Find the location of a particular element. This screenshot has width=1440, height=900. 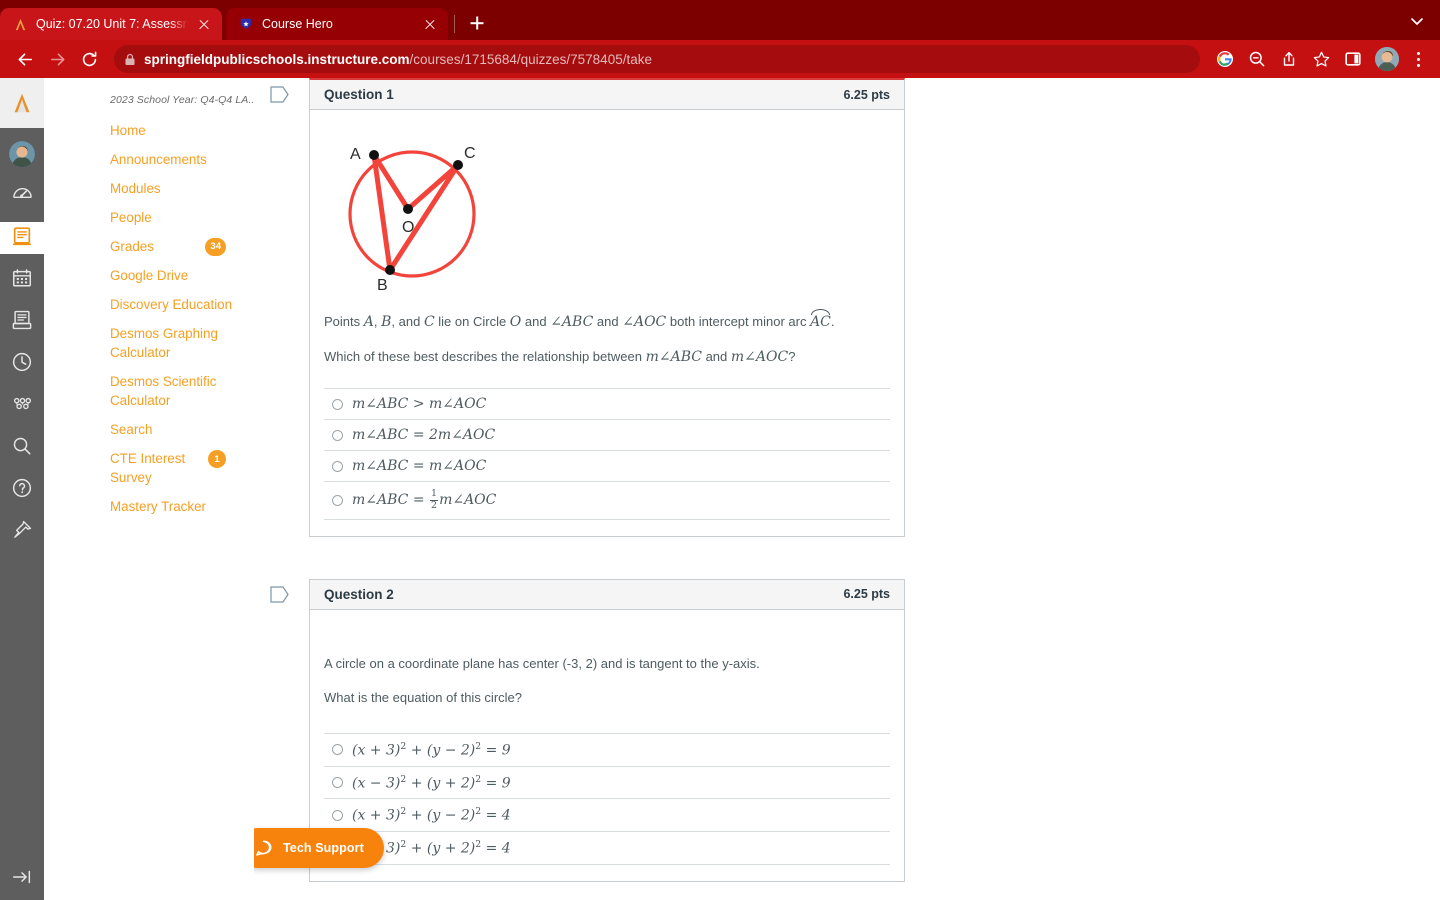

svg-text: B is located at coordinates (382, 285).